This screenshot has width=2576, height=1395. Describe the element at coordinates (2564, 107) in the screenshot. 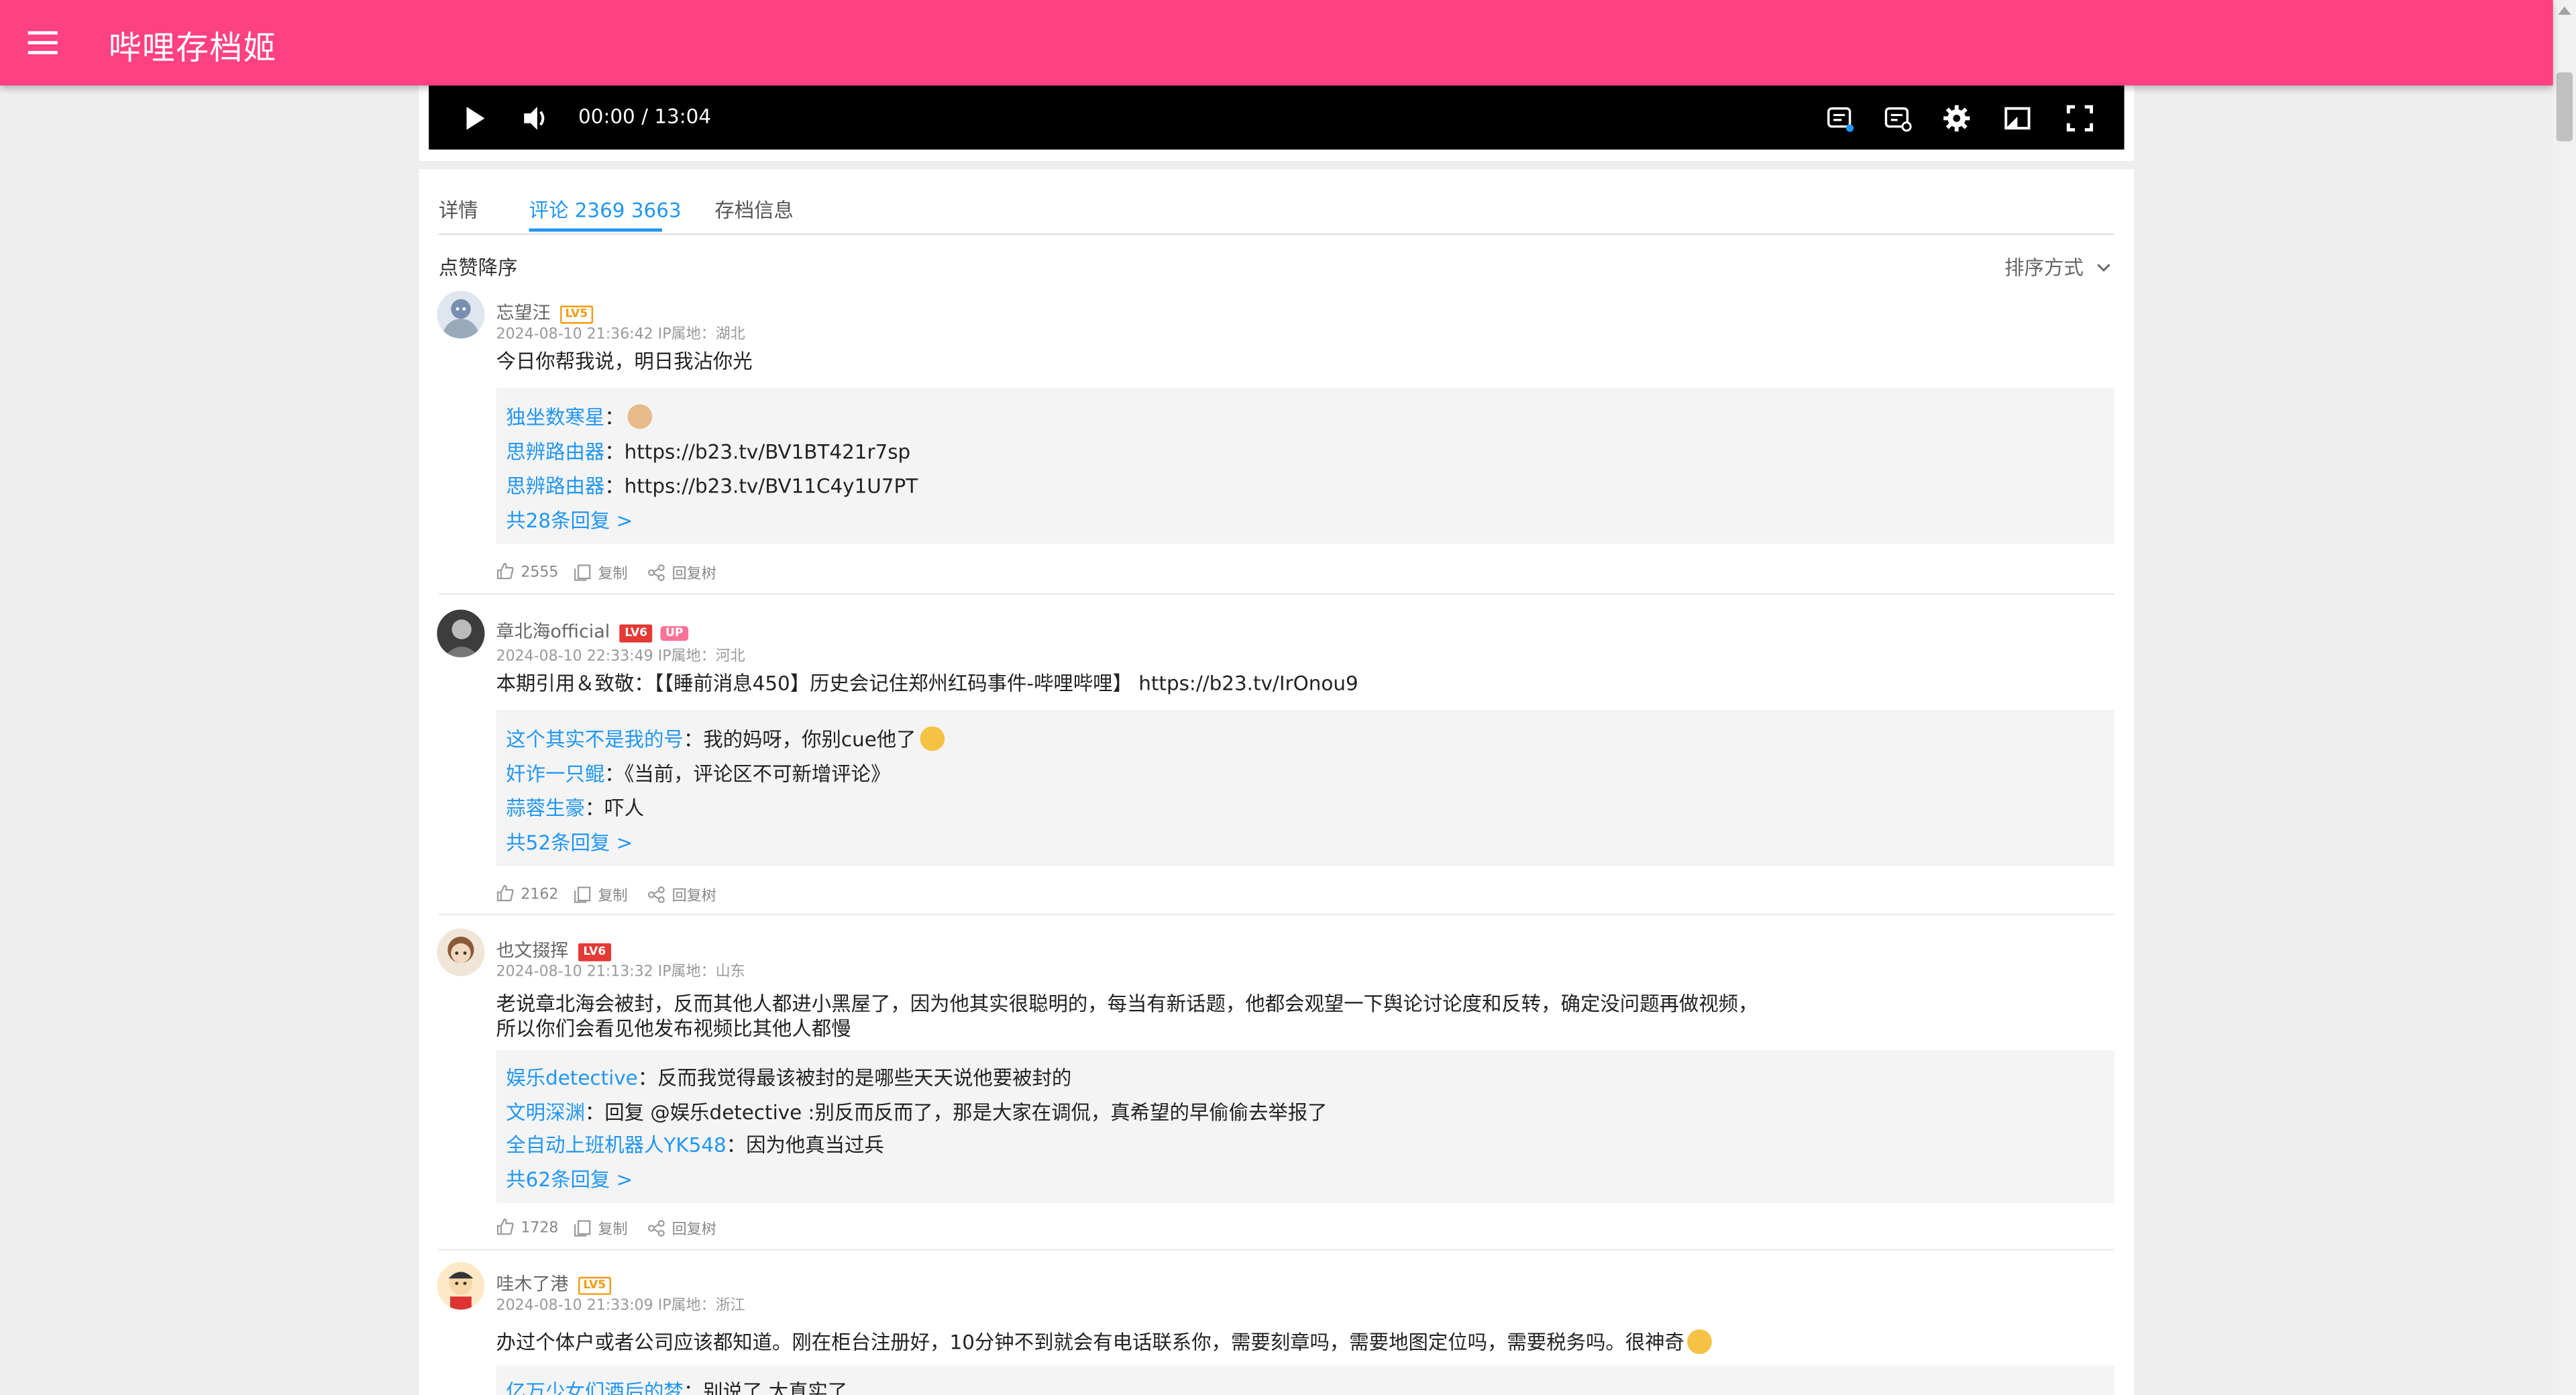

I see `scrollbar-thumb` at that location.